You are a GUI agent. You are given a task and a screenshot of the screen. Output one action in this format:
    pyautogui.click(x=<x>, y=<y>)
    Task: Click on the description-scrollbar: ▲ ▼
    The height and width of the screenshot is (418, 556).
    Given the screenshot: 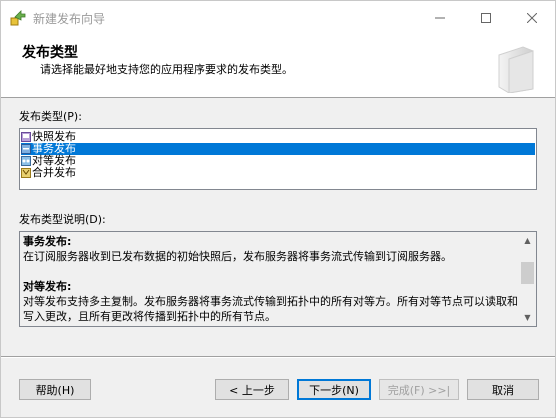 What is the action you would take?
    pyautogui.click(x=527, y=279)
    